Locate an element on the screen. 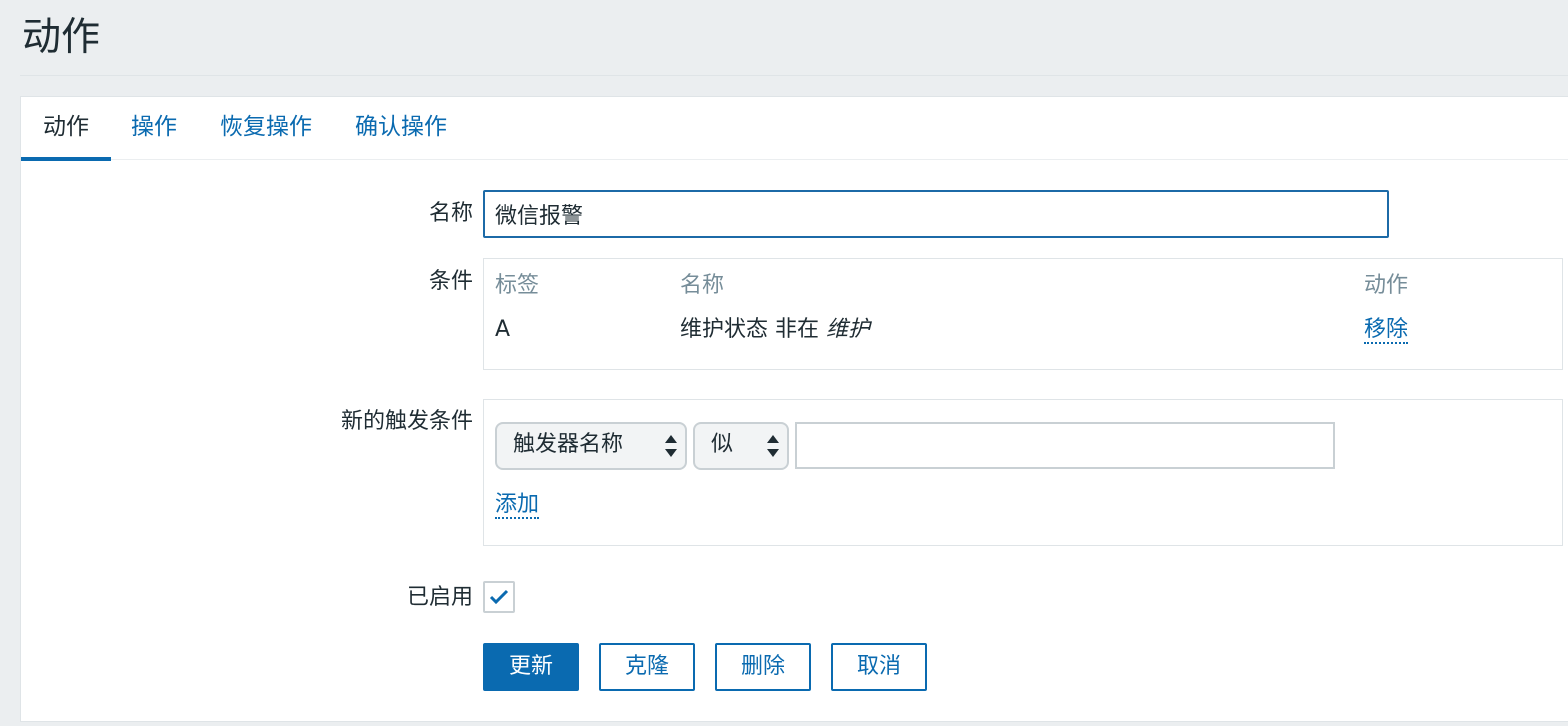 Image resolution: width=1568 pixels, height=726 pixels. remove-condition-link-wrap: 移除 is located at coordinates (1386, 330).